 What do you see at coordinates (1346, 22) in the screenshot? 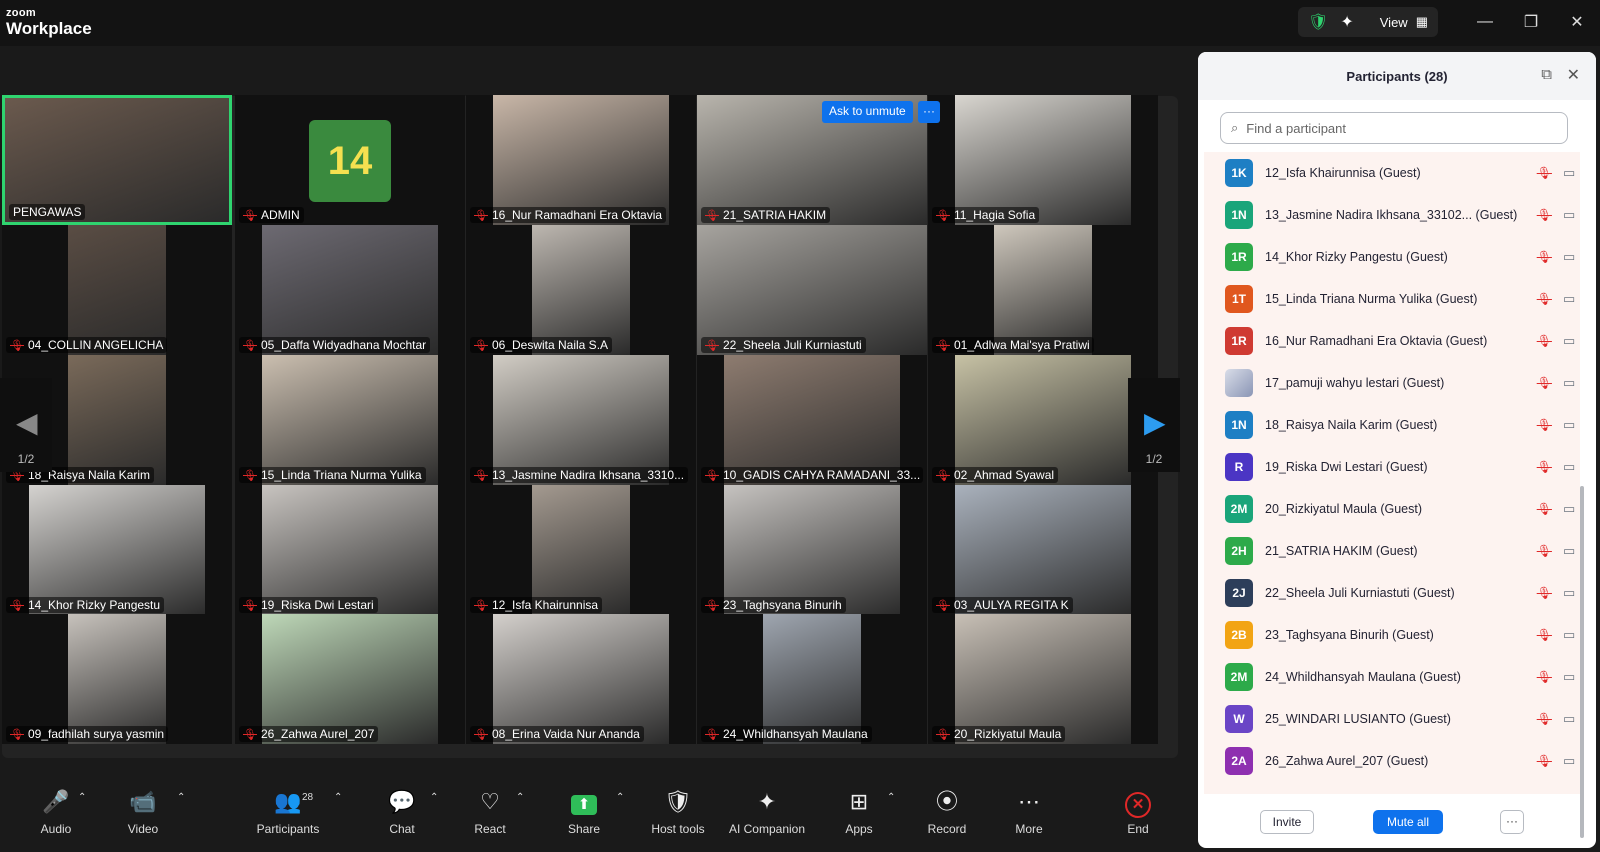
I see `sparkle-icon: ✦` at bounding box center [1346, 22].